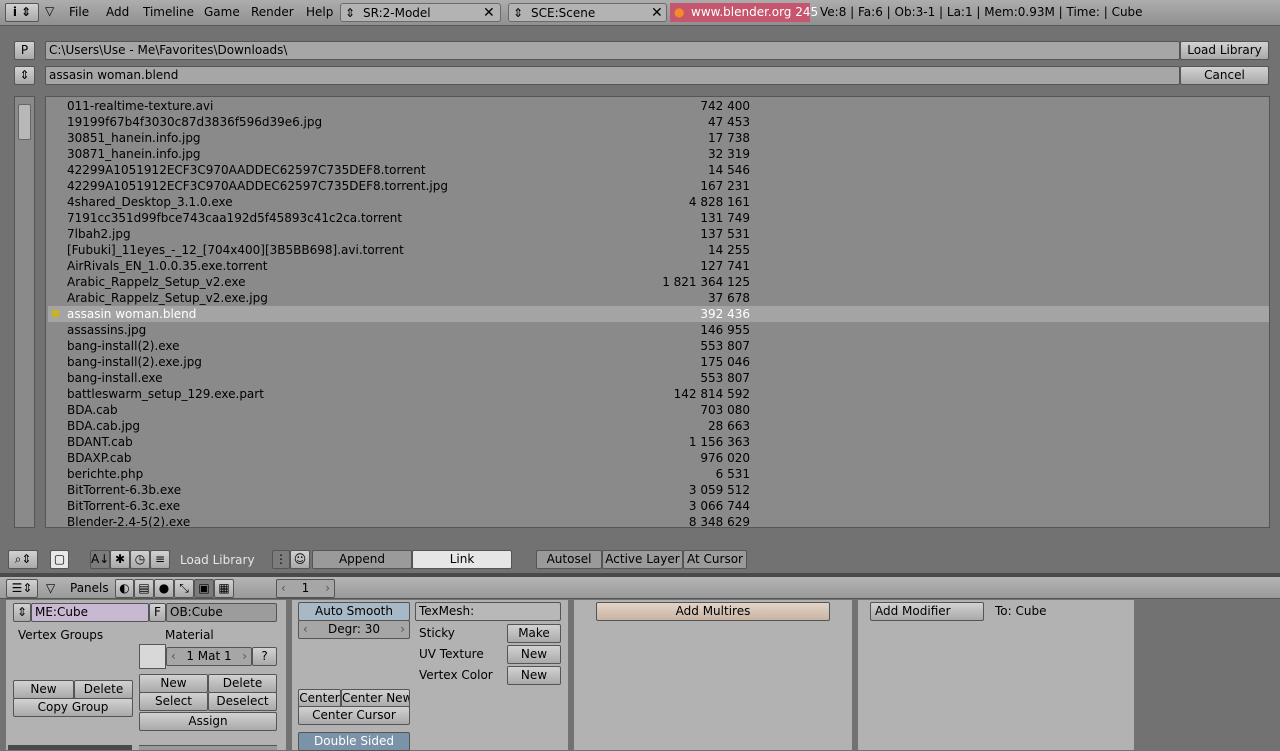  What do you see at coordinates (24, 122) in the screenshot?
I see `scrollbar-thumb` at bounding box center [24, 122].